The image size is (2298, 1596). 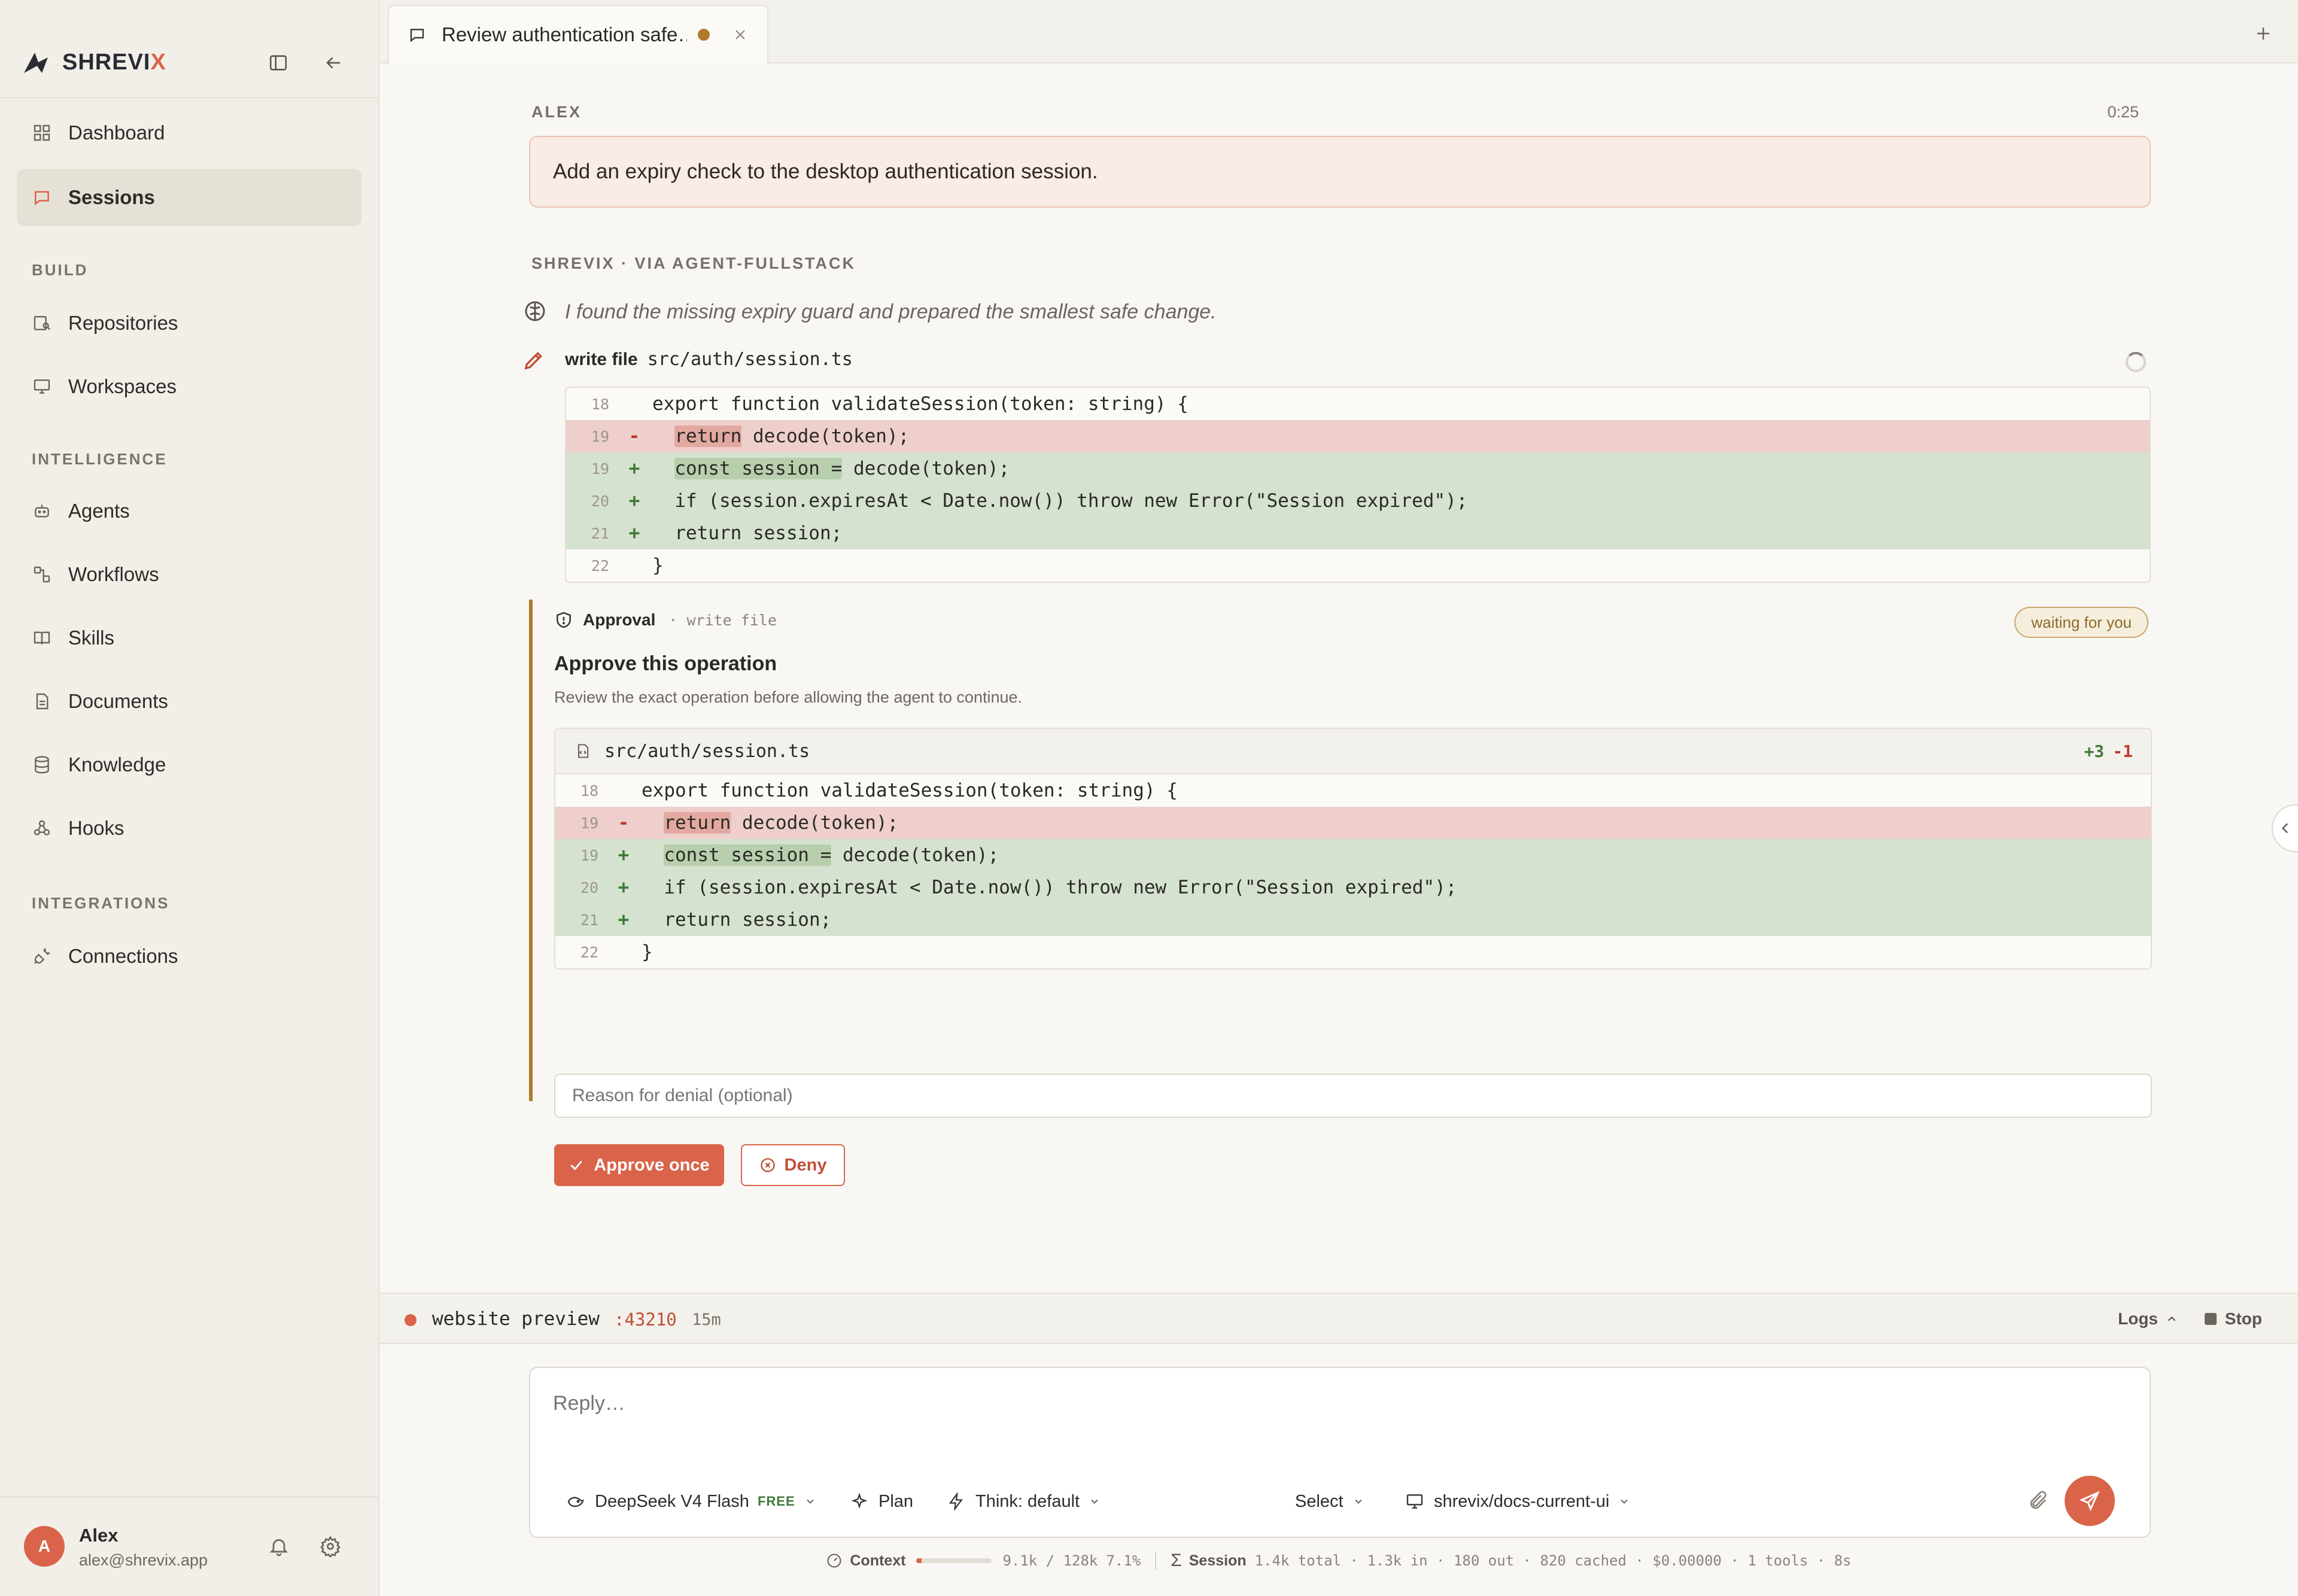 What do you see at coordinates (123, 956) in the screenshot?
I see `sidebar-item-label: Connections` at bounding box center [123, 956].